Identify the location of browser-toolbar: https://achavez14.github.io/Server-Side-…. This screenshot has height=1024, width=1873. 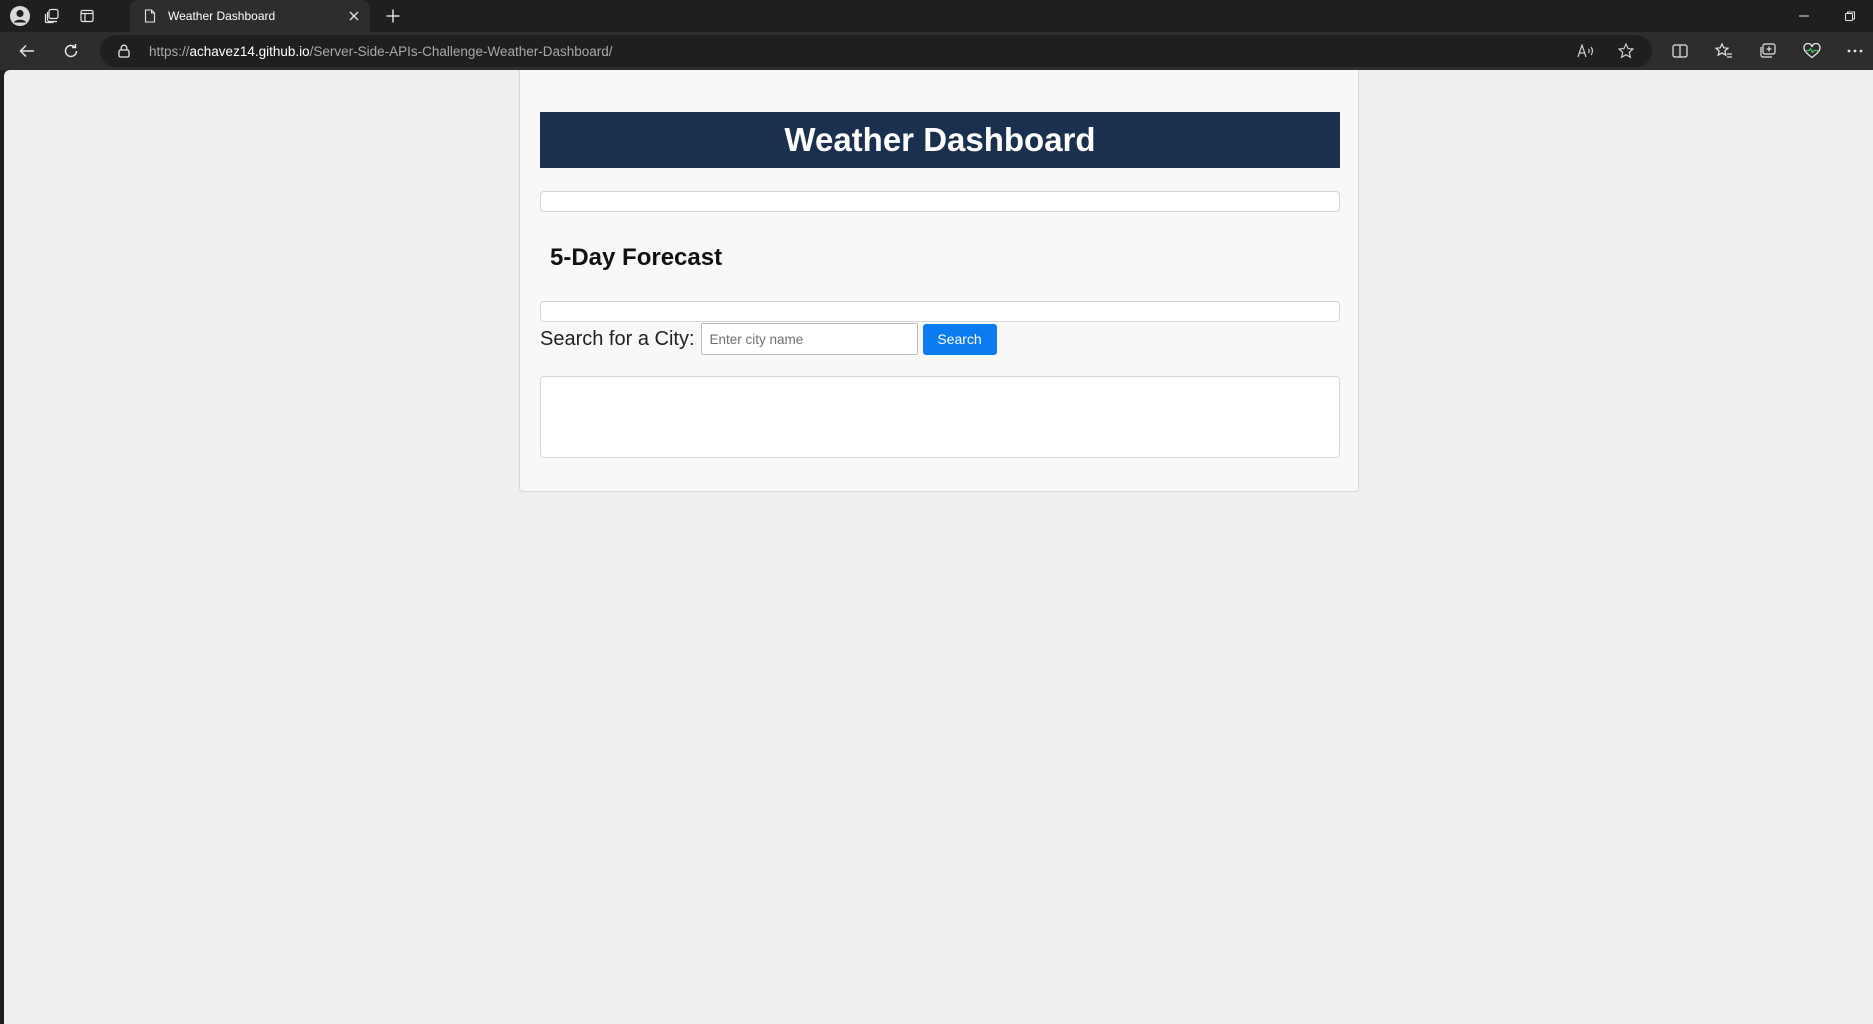
(936, 51).